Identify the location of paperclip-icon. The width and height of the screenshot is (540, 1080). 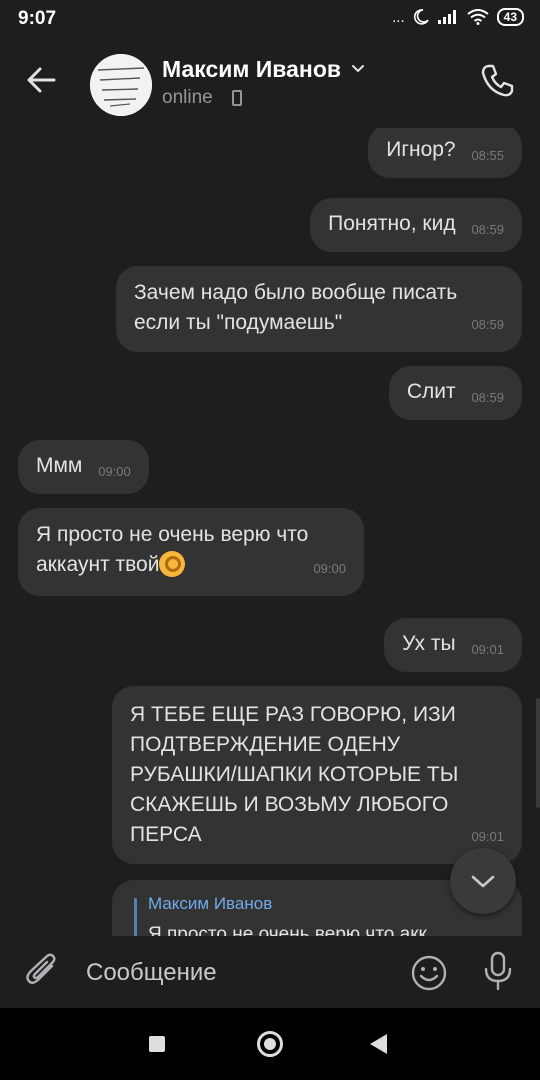
(41, 968).